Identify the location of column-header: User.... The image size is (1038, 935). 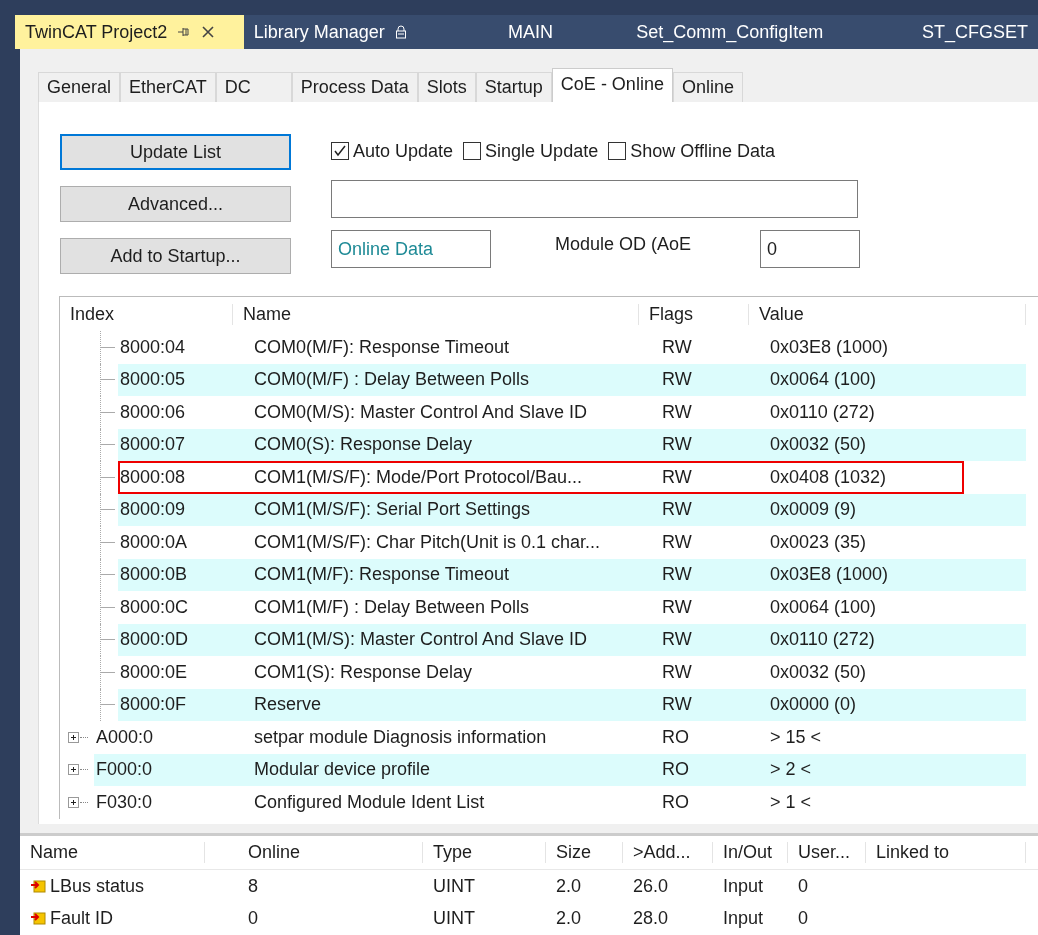
(827, 852).